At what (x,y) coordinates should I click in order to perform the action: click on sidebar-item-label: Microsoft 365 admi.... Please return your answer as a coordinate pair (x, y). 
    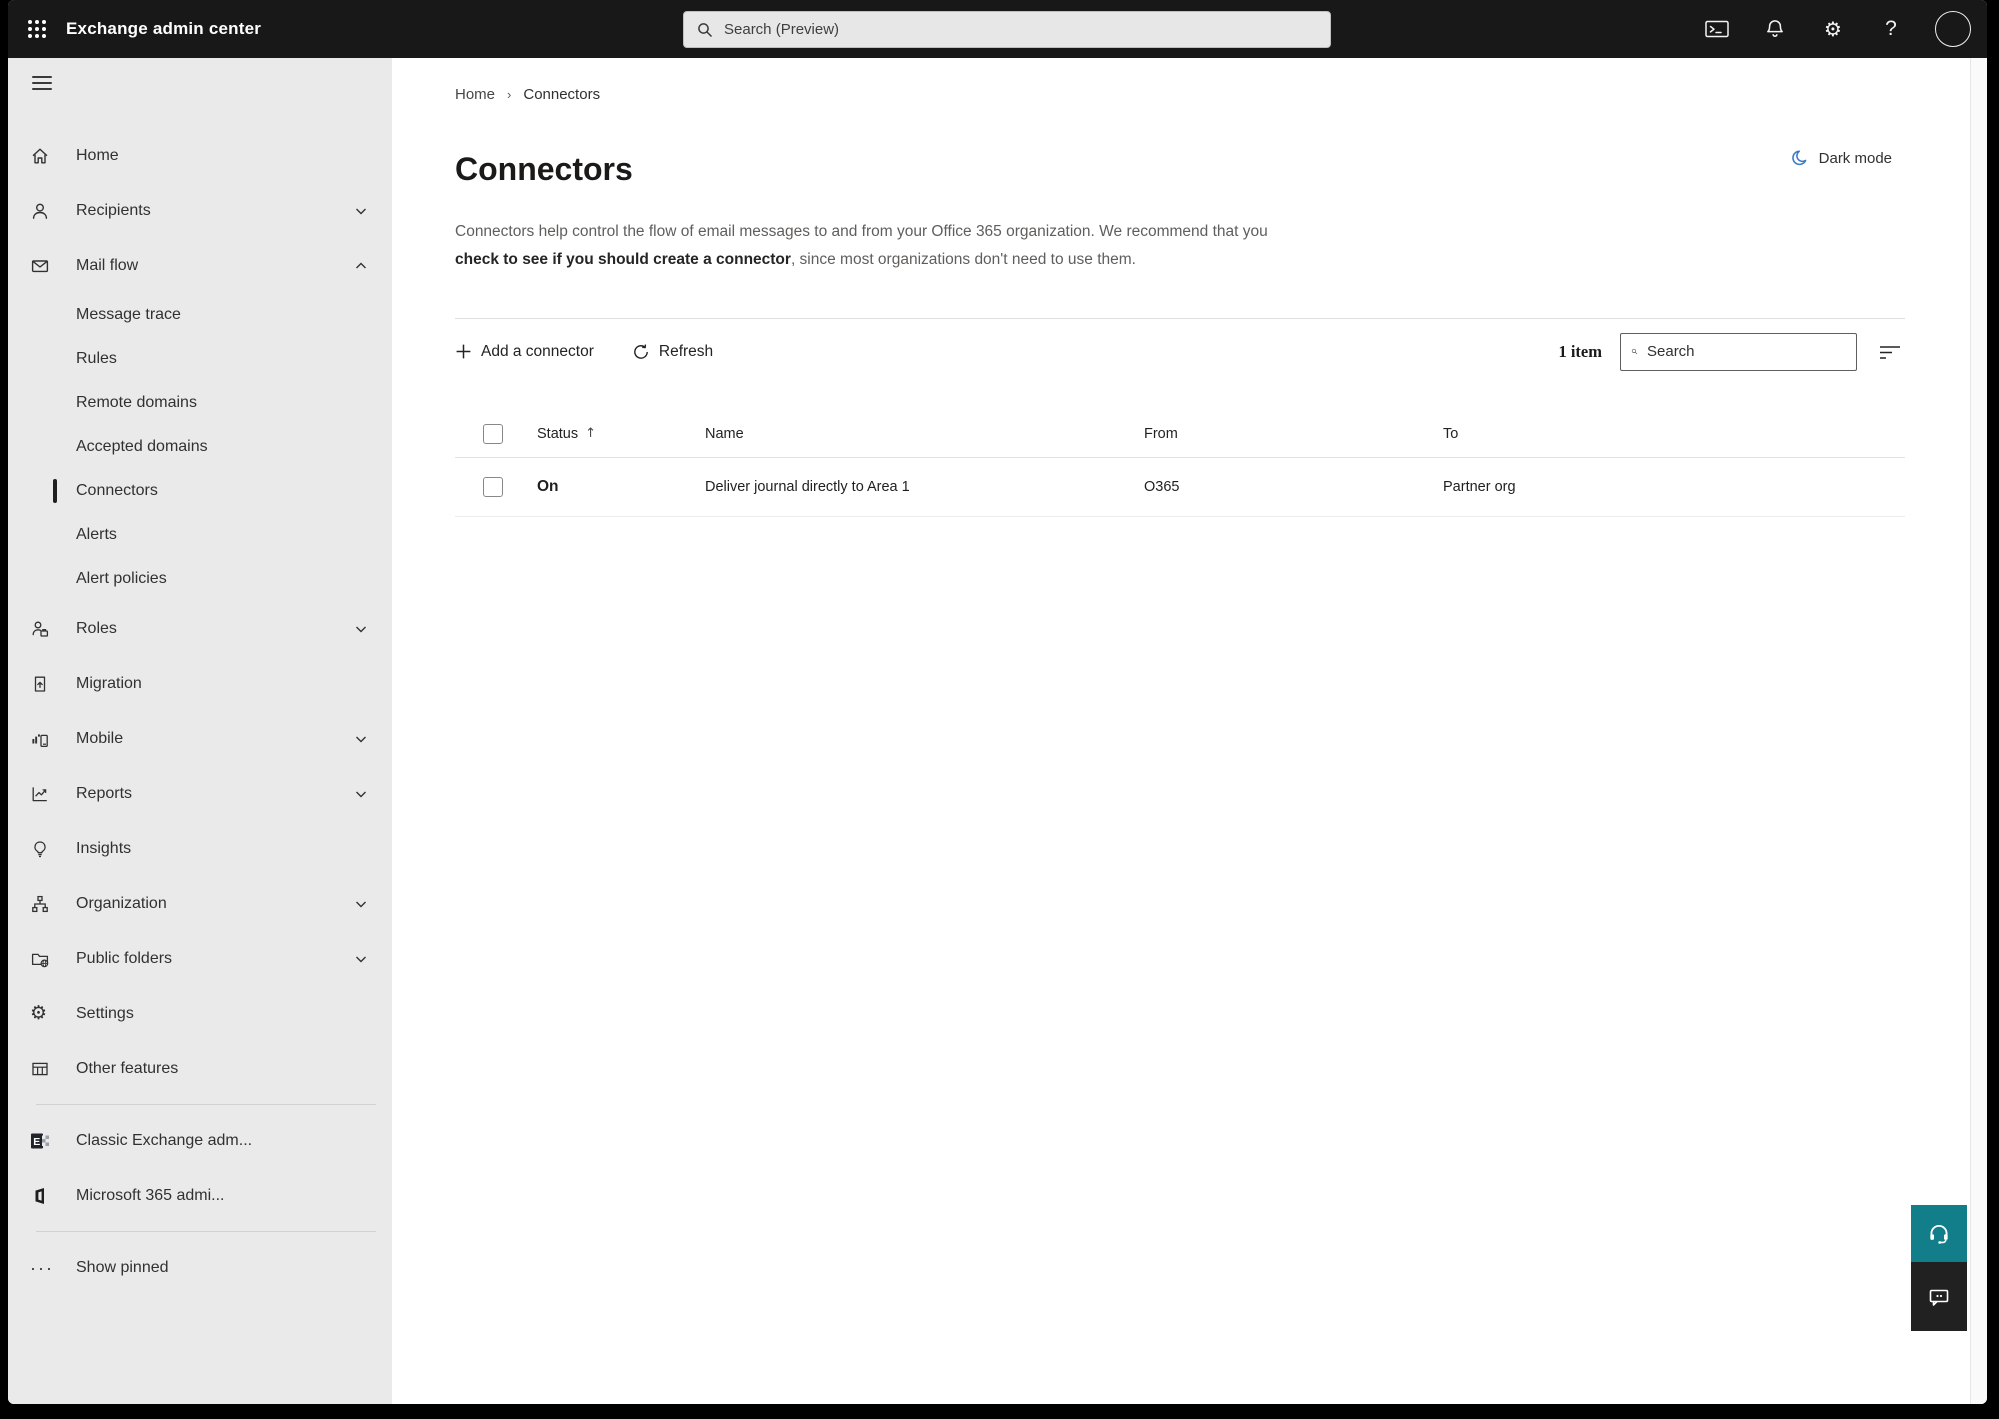
    Looking at the image, I should click on (150, 1195).